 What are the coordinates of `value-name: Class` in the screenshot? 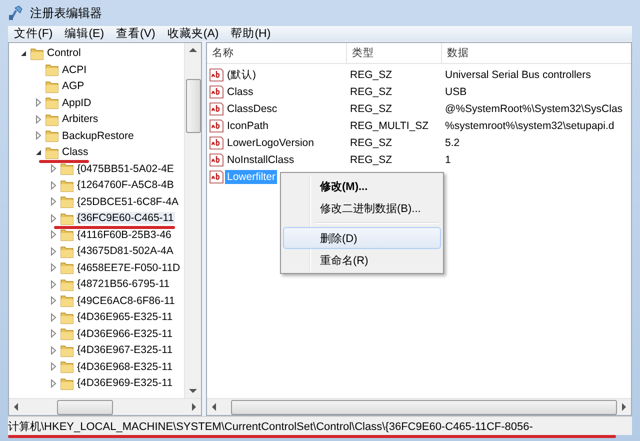 It's located at (240, 91).